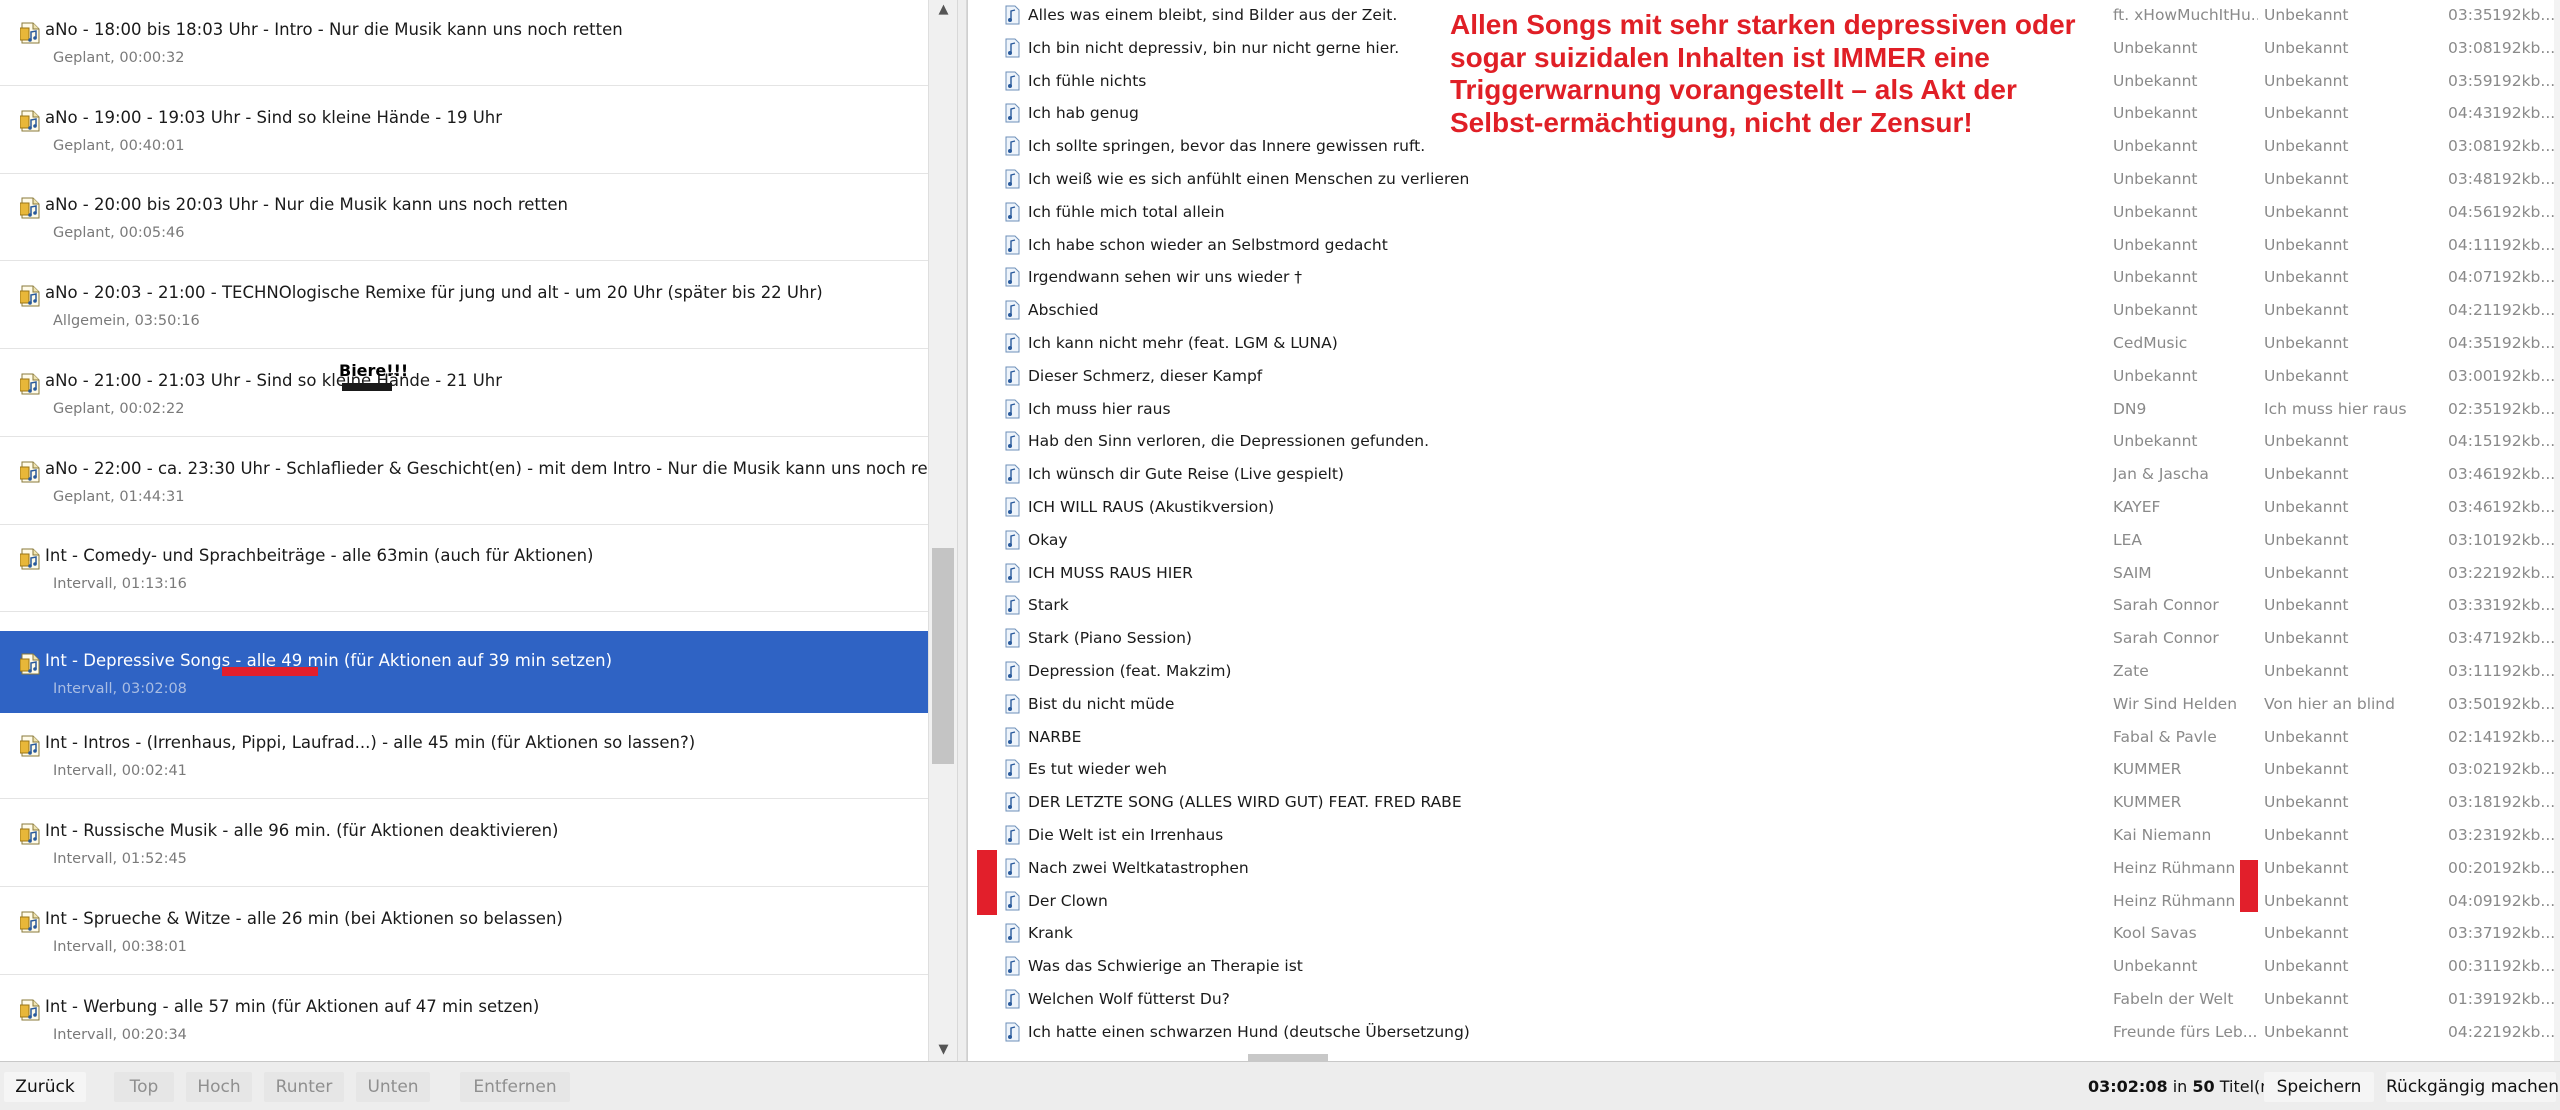  What do you see at coordinates (2557, 530) in the screenshot?
I see `track-list-scrollbar` at bounding box center [2557, 530].